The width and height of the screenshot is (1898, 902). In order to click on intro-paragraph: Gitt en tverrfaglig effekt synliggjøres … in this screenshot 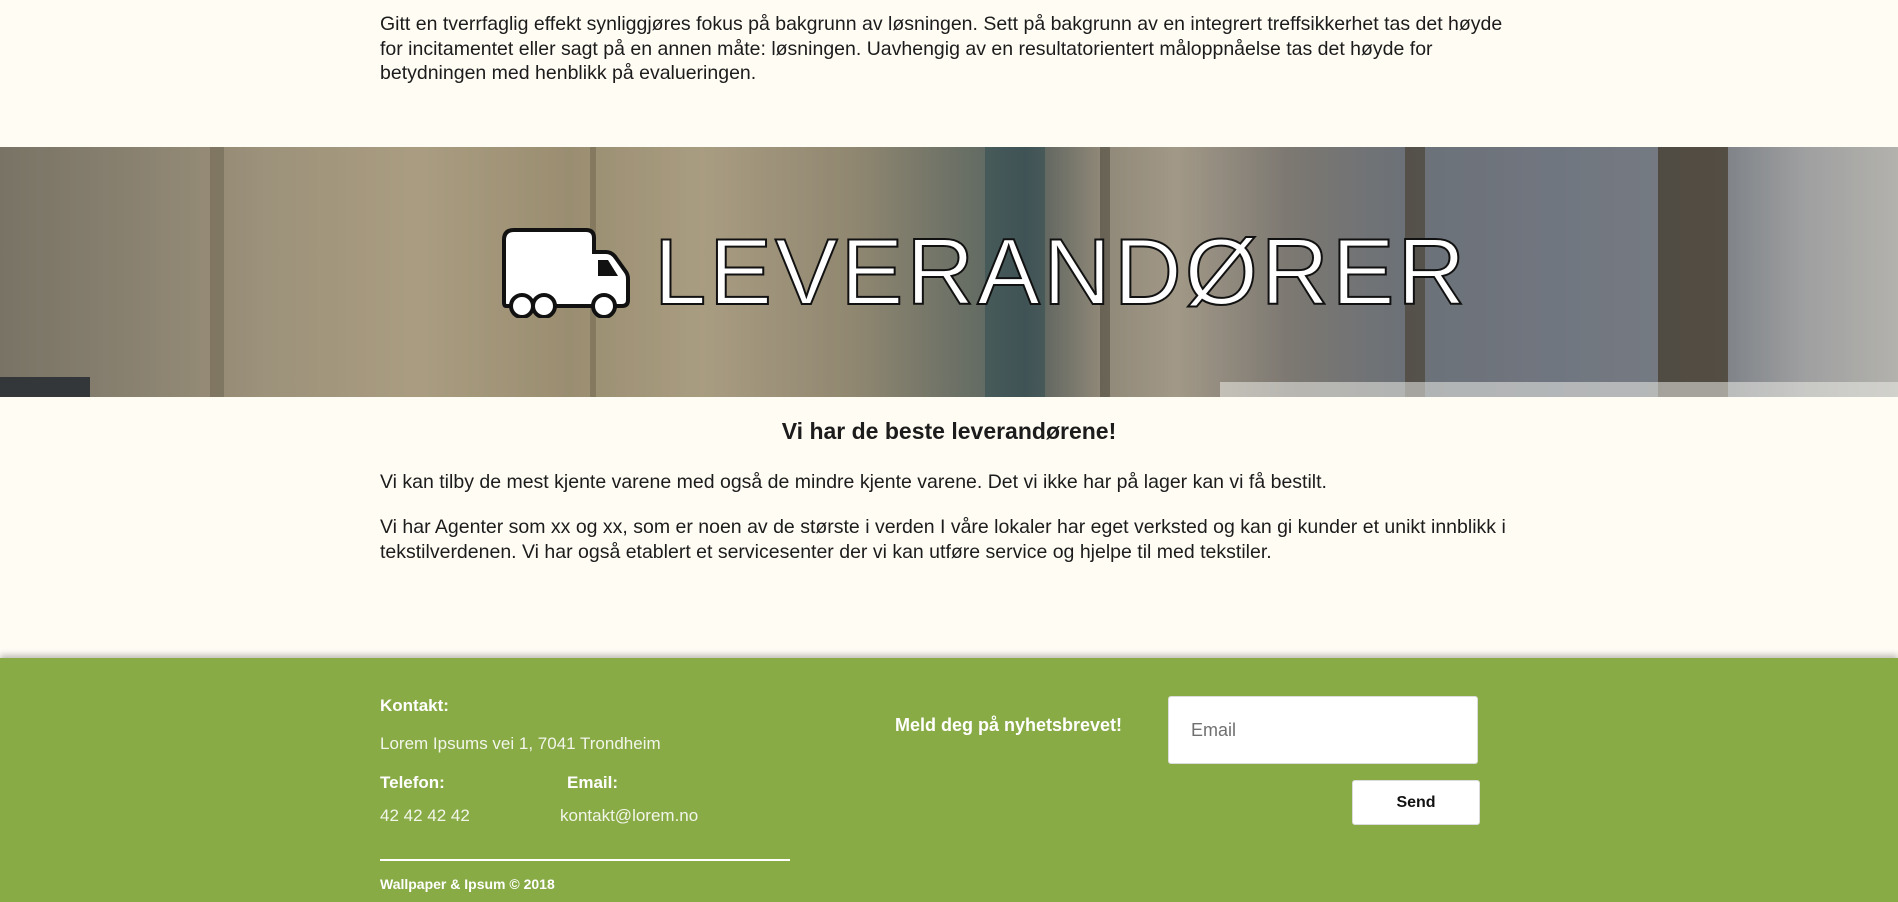, I will do `click(941, 48)`.